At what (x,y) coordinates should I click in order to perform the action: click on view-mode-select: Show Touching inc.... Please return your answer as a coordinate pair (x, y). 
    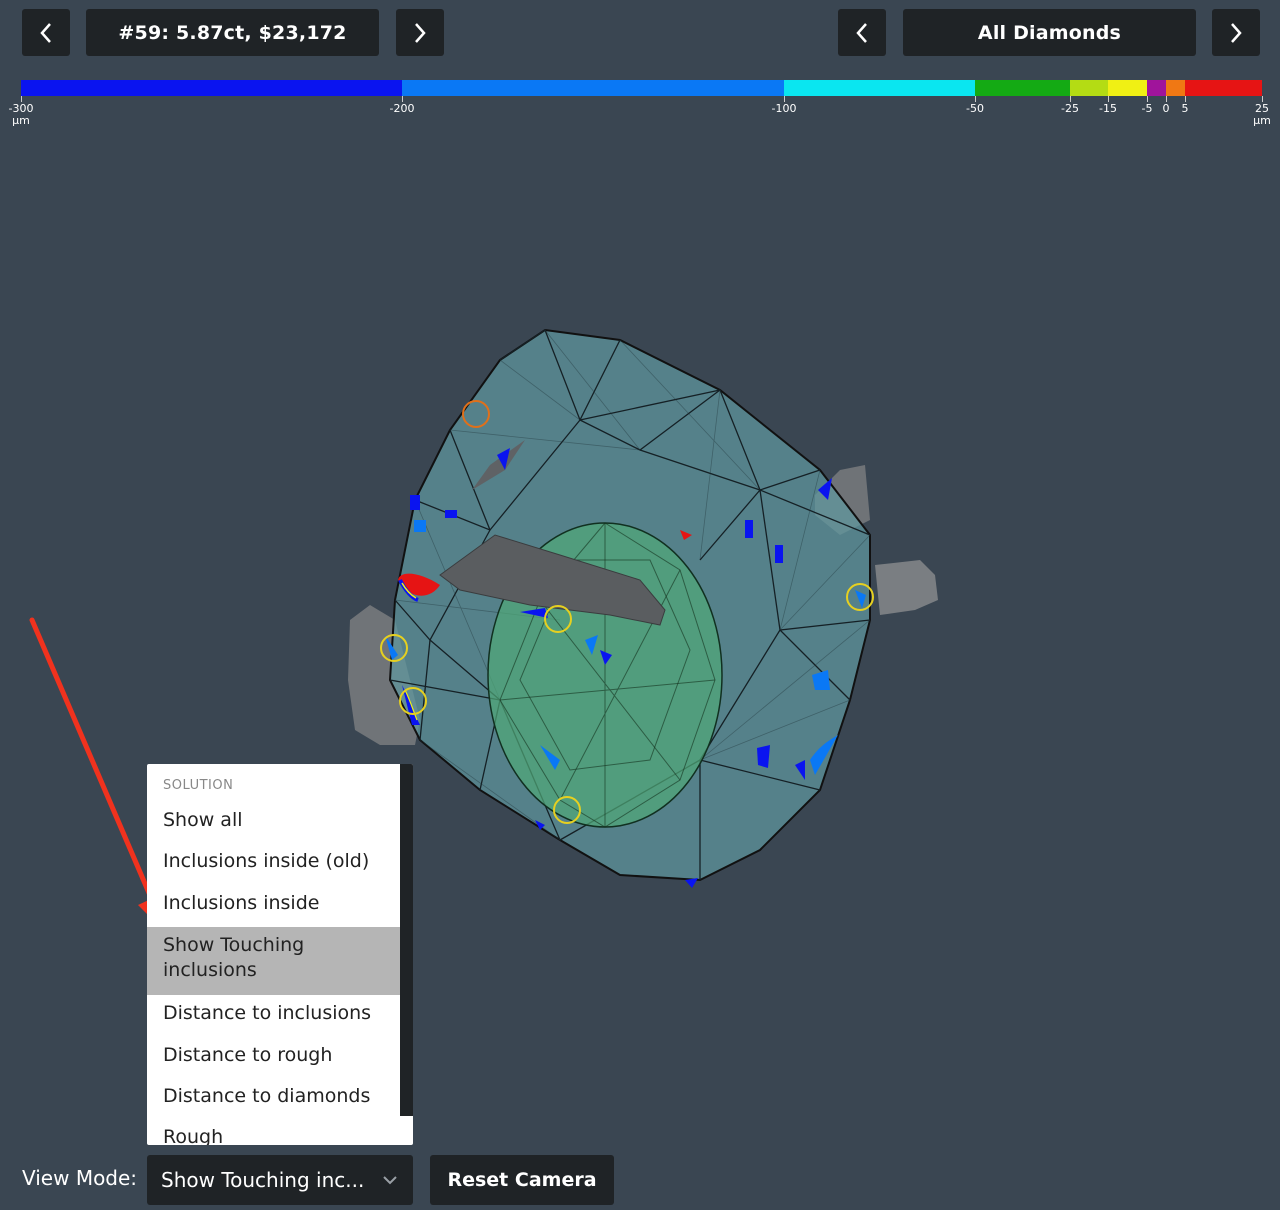
    Looking at the image, I should click on (280, 1180).